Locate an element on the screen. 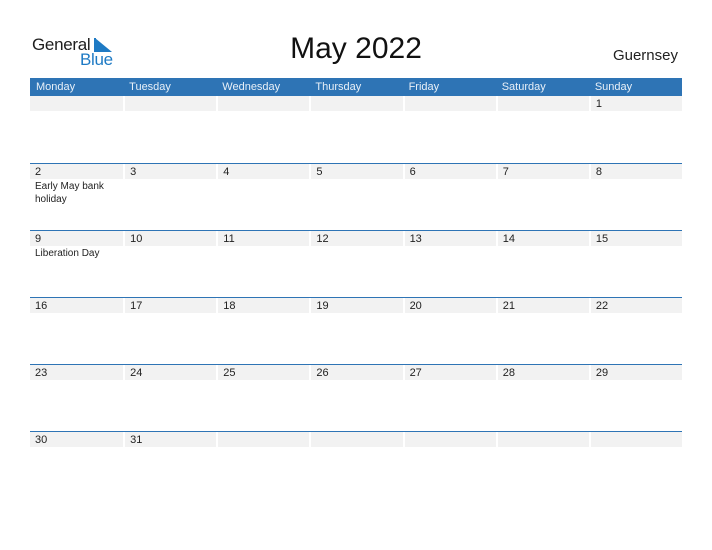 The width and height of the screenshot is (712, 550). day-cell: 10 is located at coordinates (170, 245).